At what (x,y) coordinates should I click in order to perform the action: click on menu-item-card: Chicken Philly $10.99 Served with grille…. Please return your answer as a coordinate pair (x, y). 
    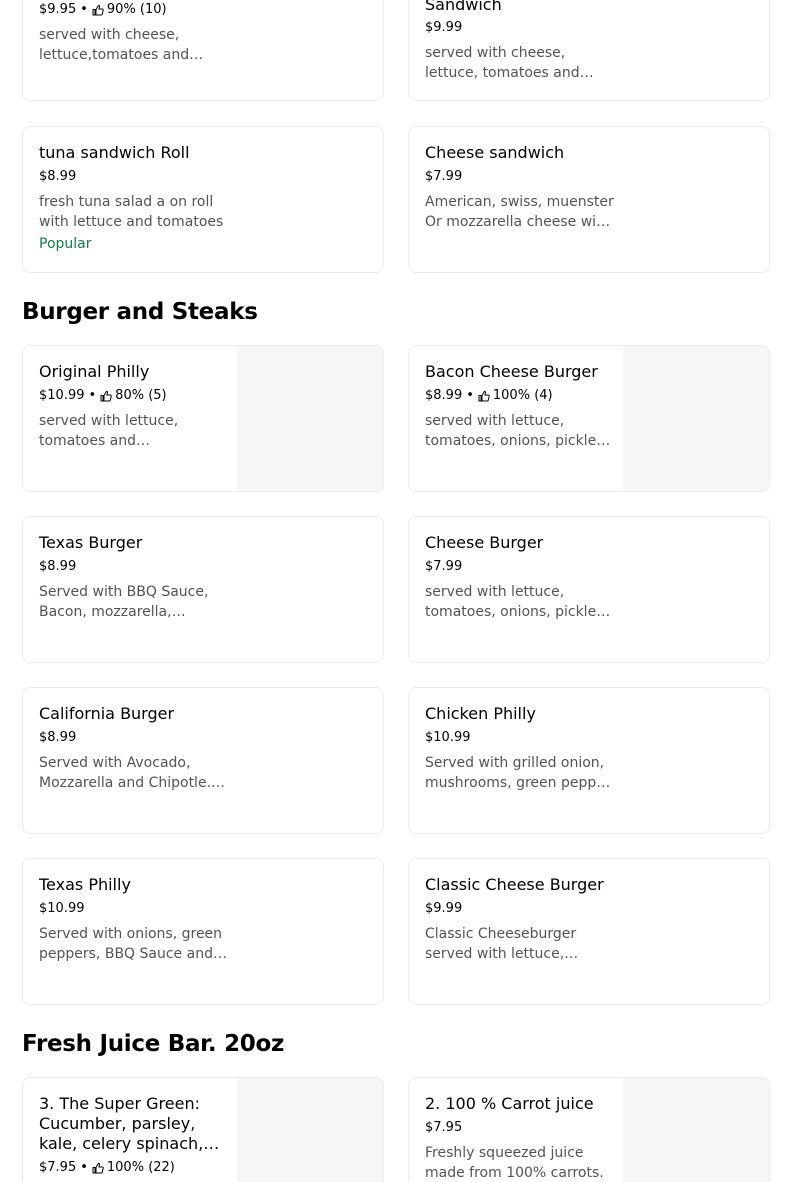
    Looking at the image, I should click on (589, 760).